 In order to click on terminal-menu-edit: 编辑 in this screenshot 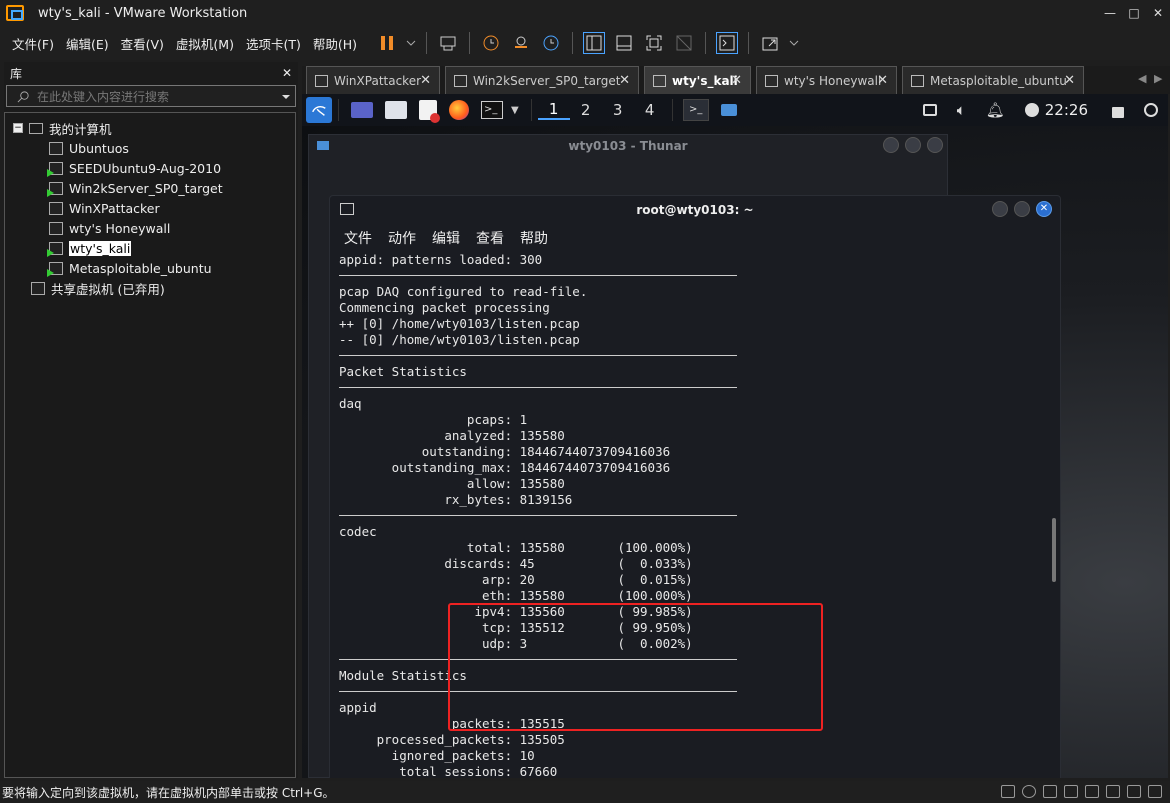, I will do `click(446, 238)`.